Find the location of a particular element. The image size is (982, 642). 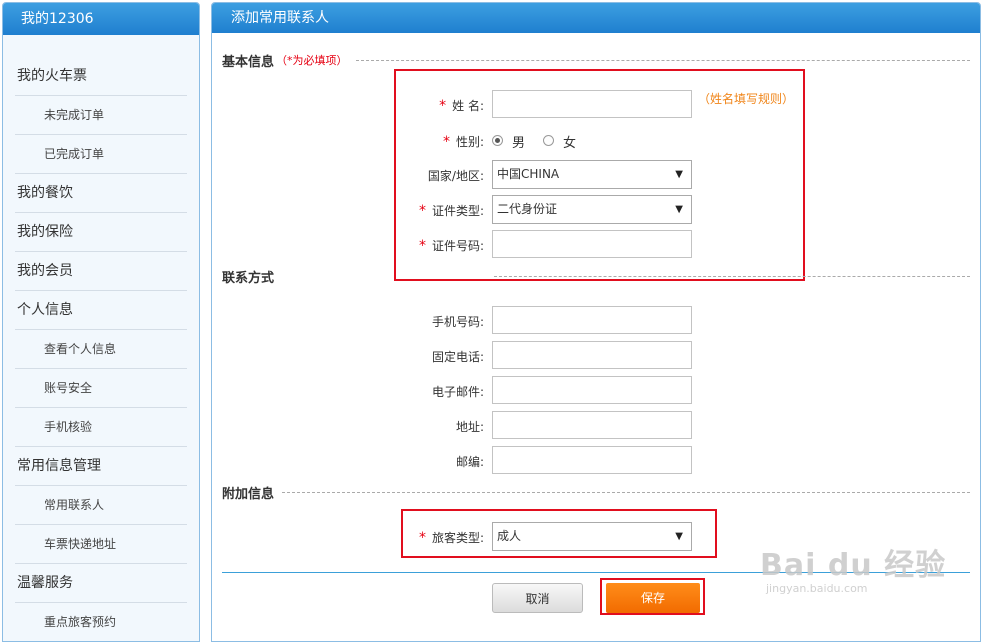

postcode-label: 邮编: is located at coordinates (469, 462).